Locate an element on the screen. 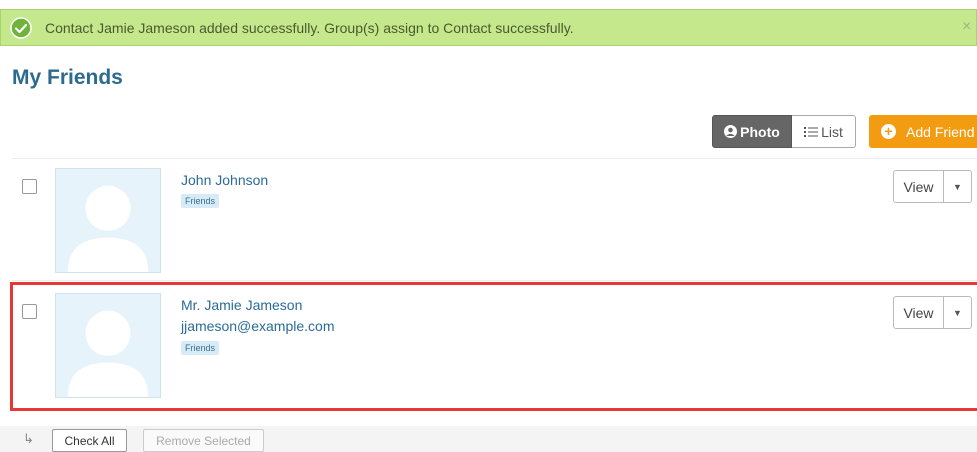 The image size is (977, 452). corner-arrow-icon: ↳ is located at coordinates (28, 438).